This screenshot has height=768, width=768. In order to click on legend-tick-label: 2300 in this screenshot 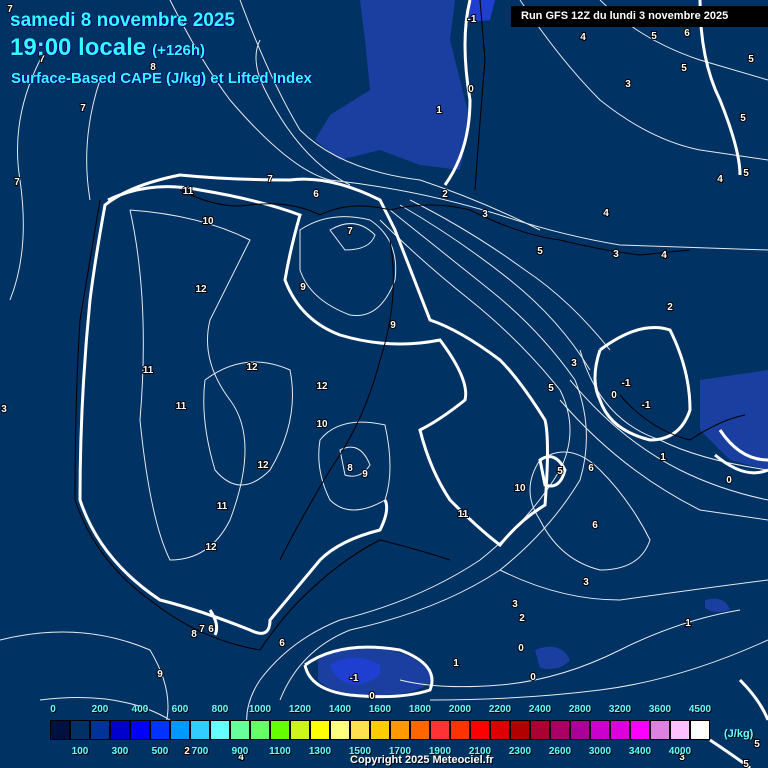, I will do `click(520, 751)`.